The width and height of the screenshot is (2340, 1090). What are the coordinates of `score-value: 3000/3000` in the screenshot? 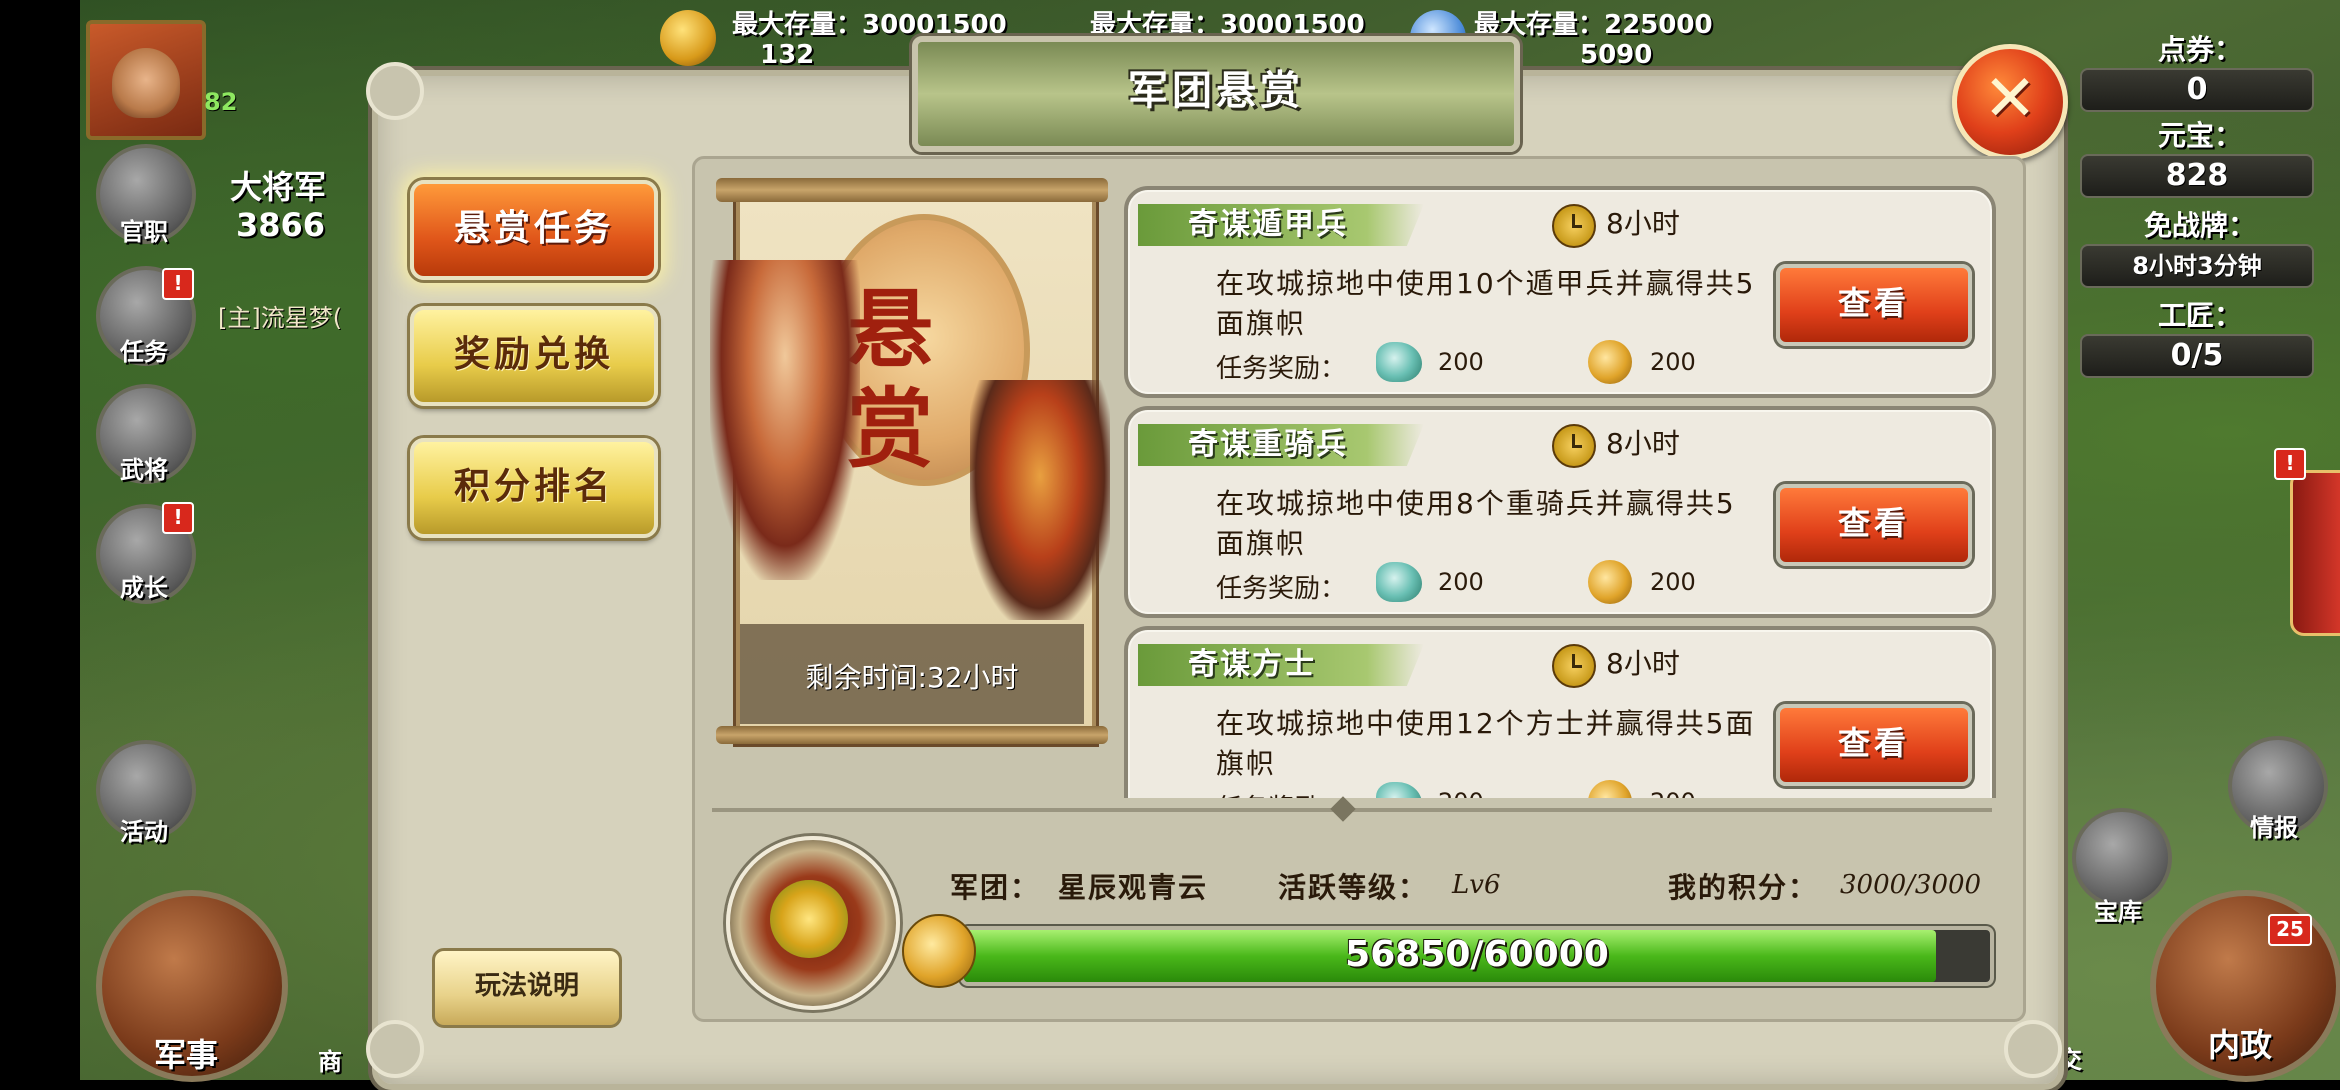 It's located at (1911, 885).